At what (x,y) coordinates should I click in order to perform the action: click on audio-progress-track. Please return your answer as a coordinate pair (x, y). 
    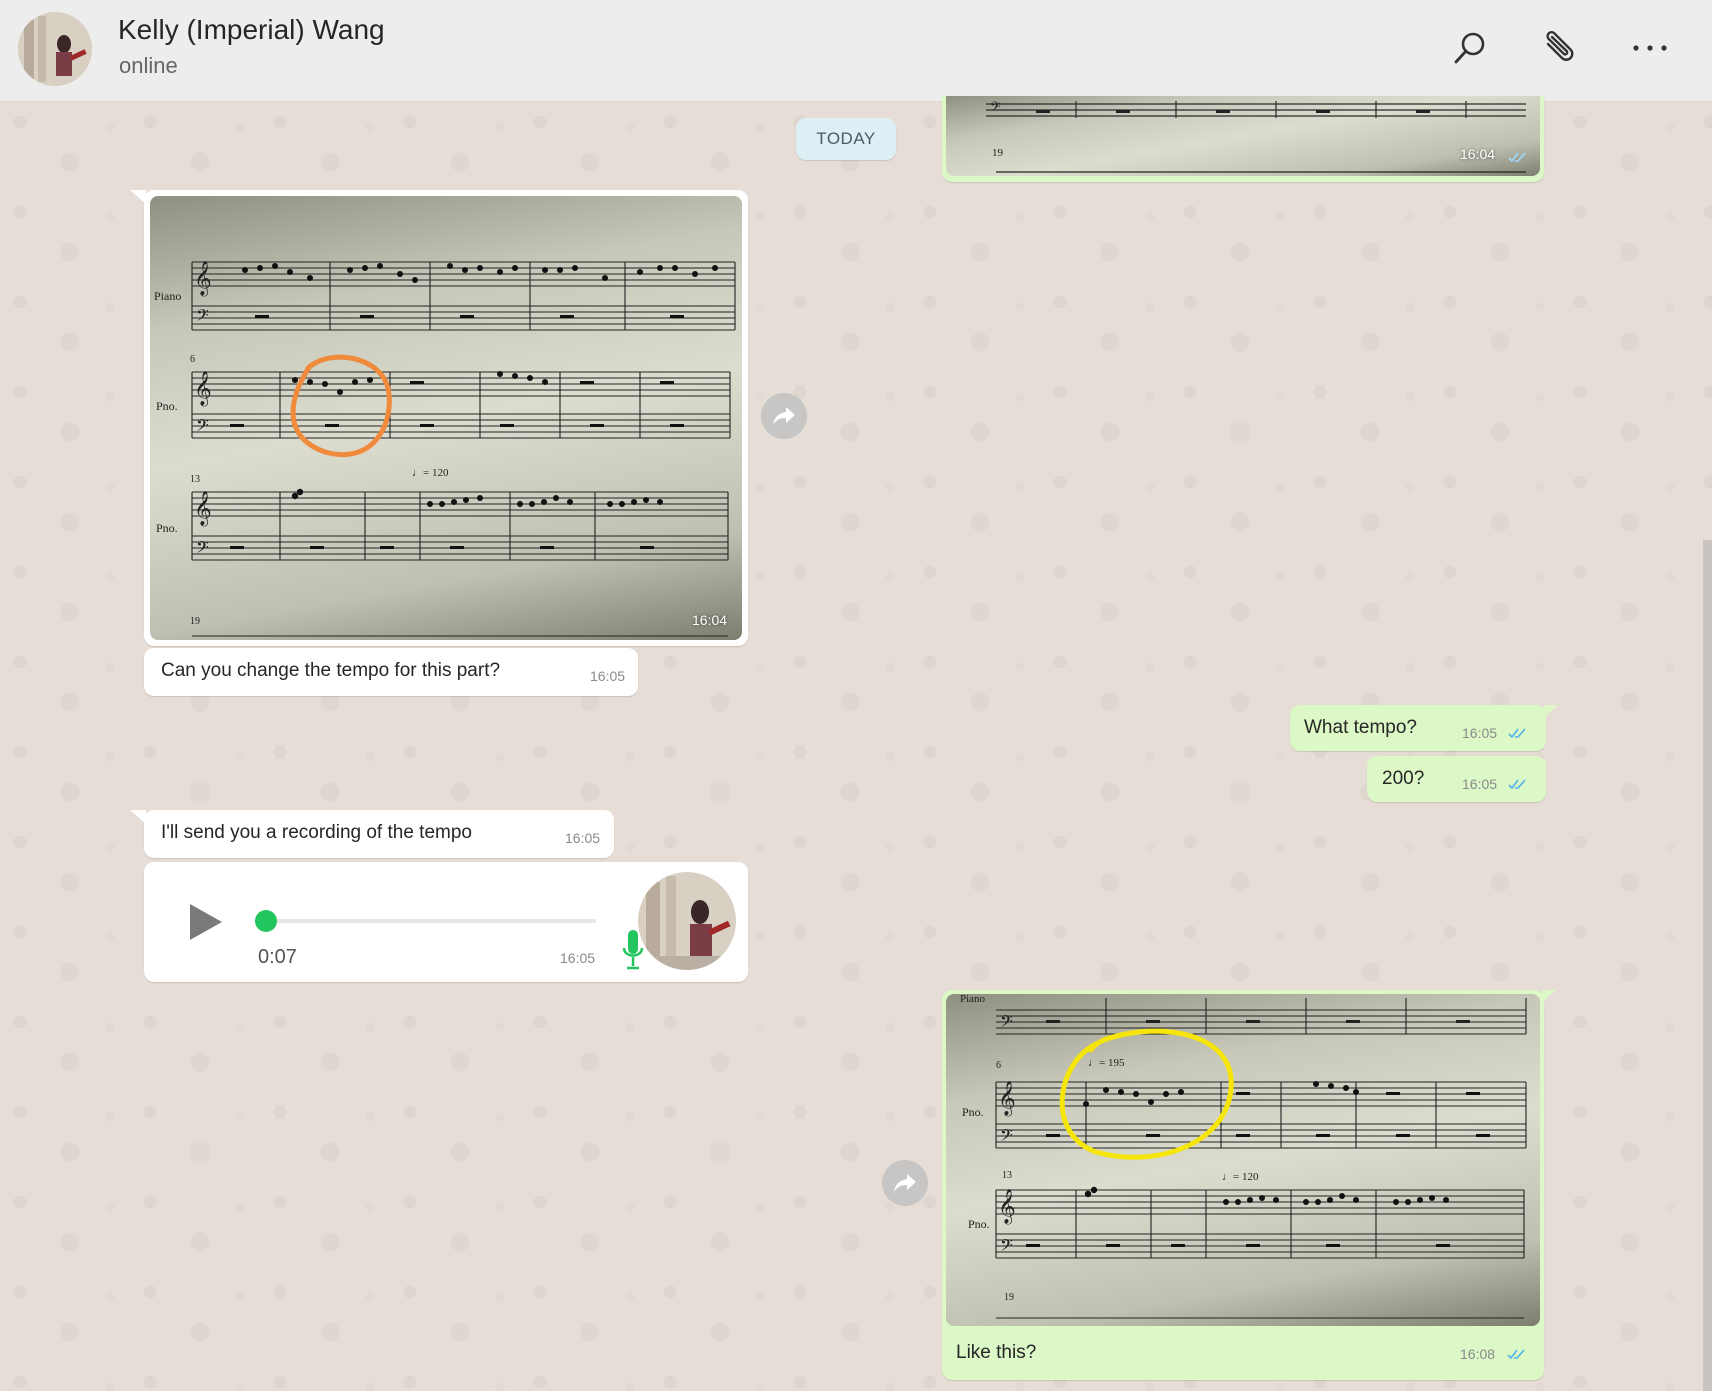
    Looking at the image, I should click on (426, 921).